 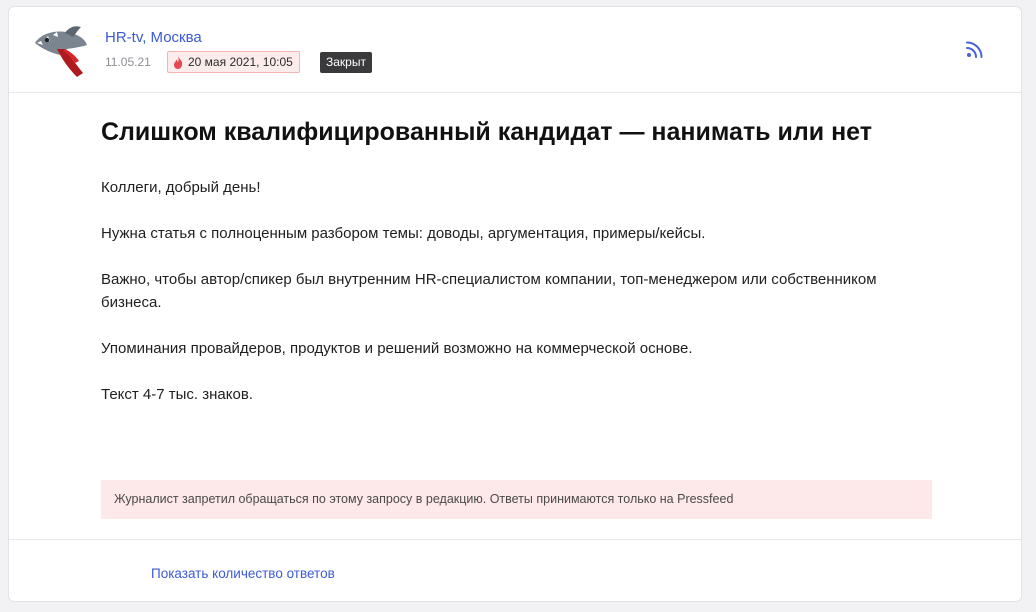 I want to click on avatar, so click(x=60, y=50).